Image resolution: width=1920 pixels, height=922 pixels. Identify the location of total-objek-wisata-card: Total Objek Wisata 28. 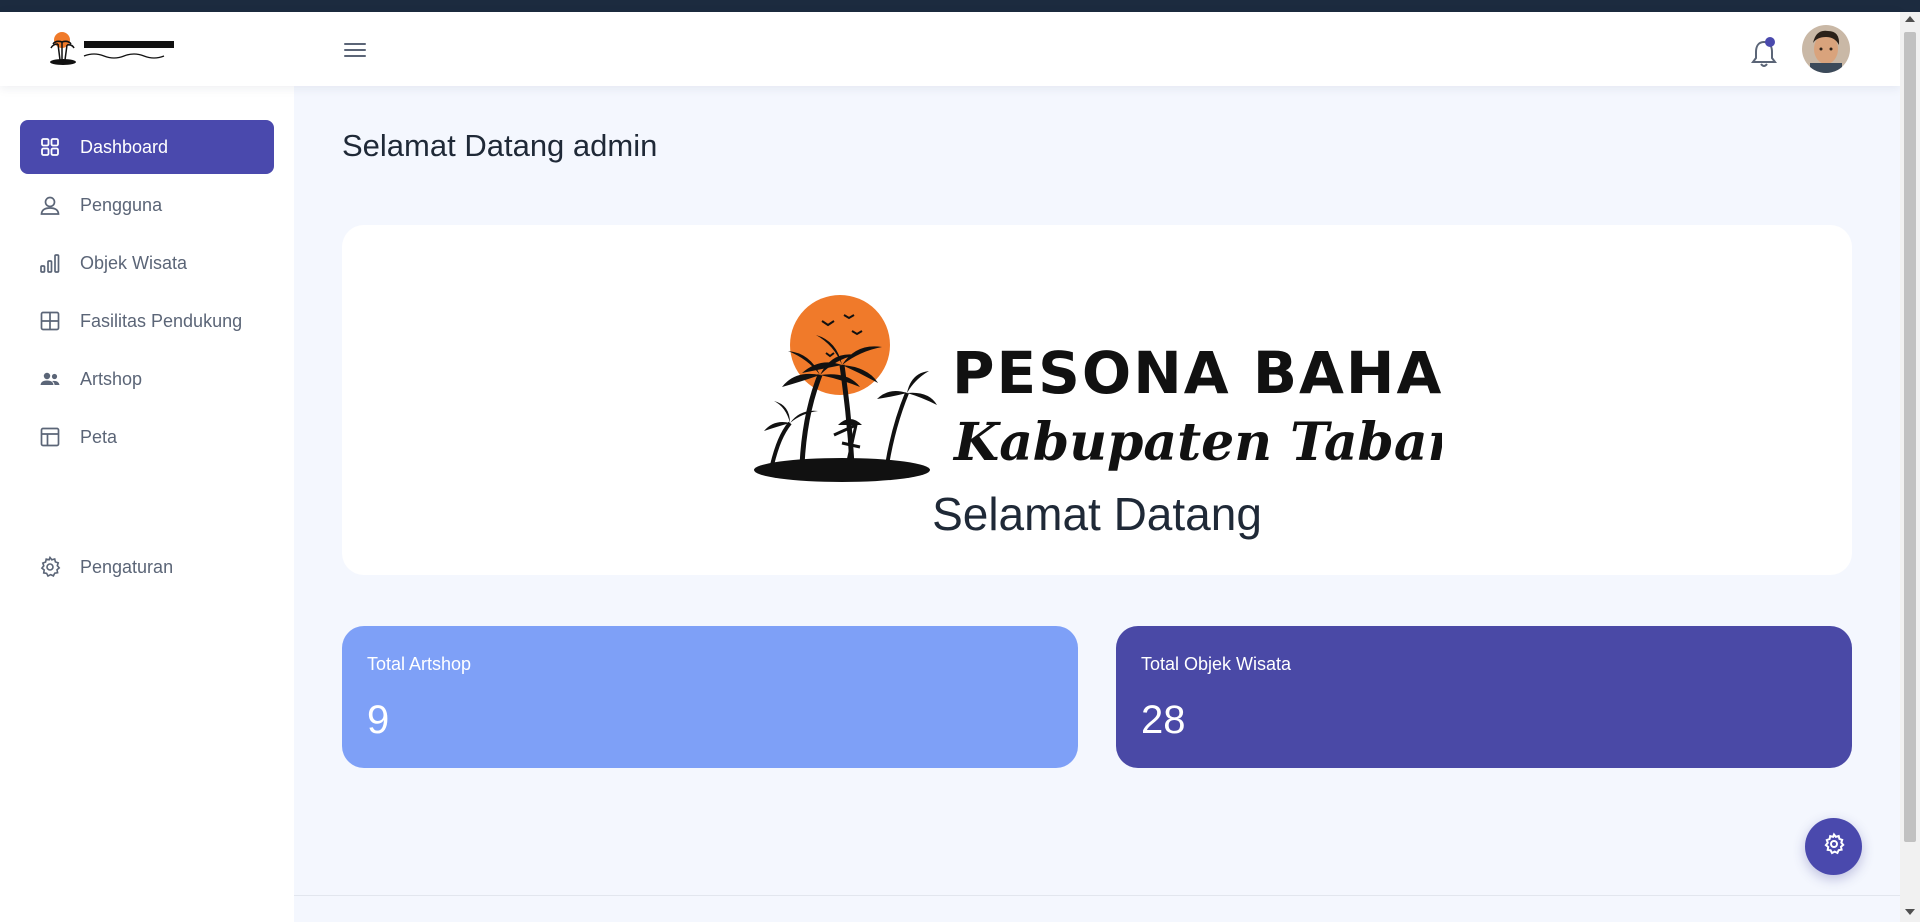
(1484, 697).